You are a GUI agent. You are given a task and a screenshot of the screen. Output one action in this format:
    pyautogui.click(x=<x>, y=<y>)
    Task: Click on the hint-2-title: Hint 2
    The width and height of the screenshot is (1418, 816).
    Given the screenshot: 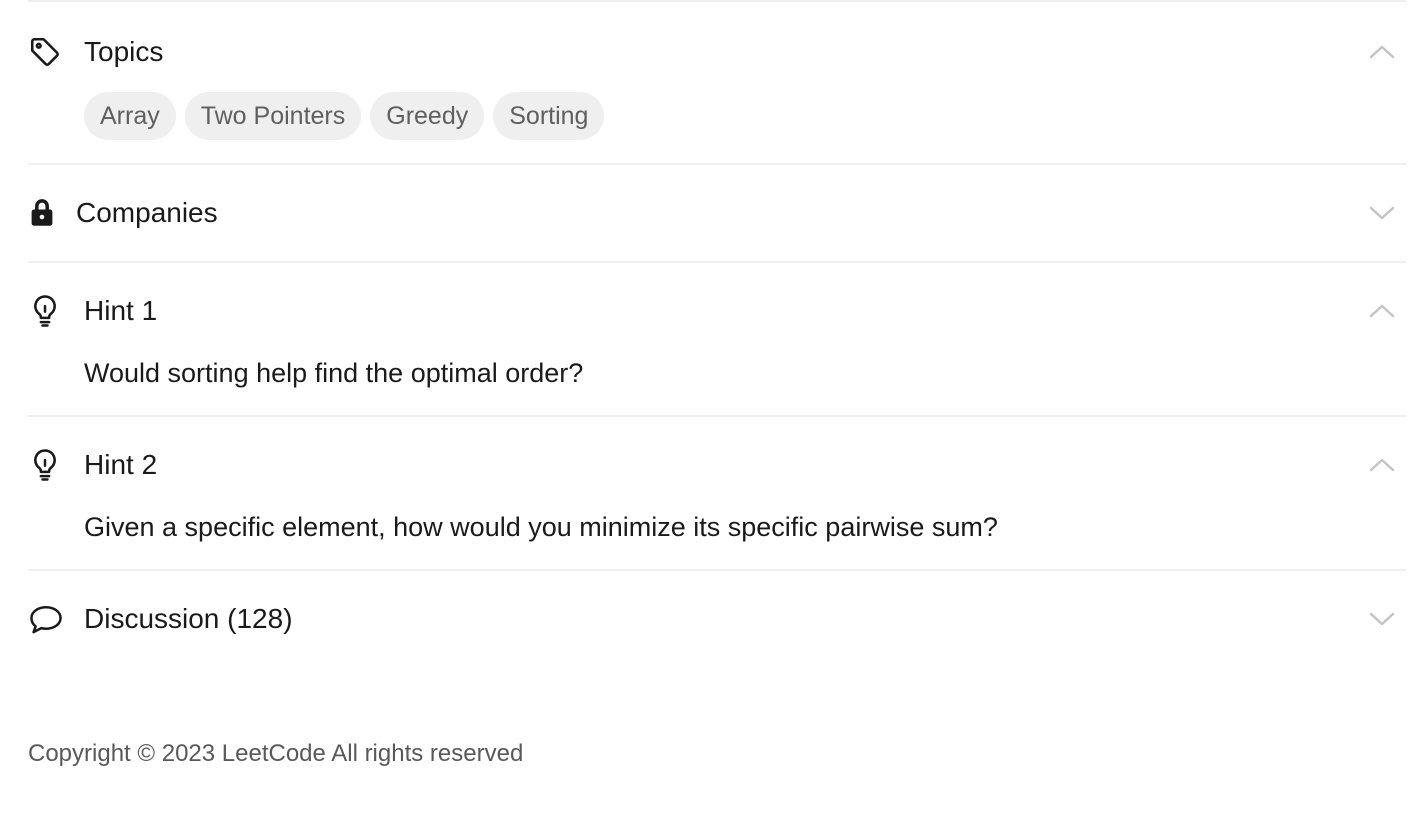 What is the action you would take?
    pyautogui.click(x=121, y=464)
    